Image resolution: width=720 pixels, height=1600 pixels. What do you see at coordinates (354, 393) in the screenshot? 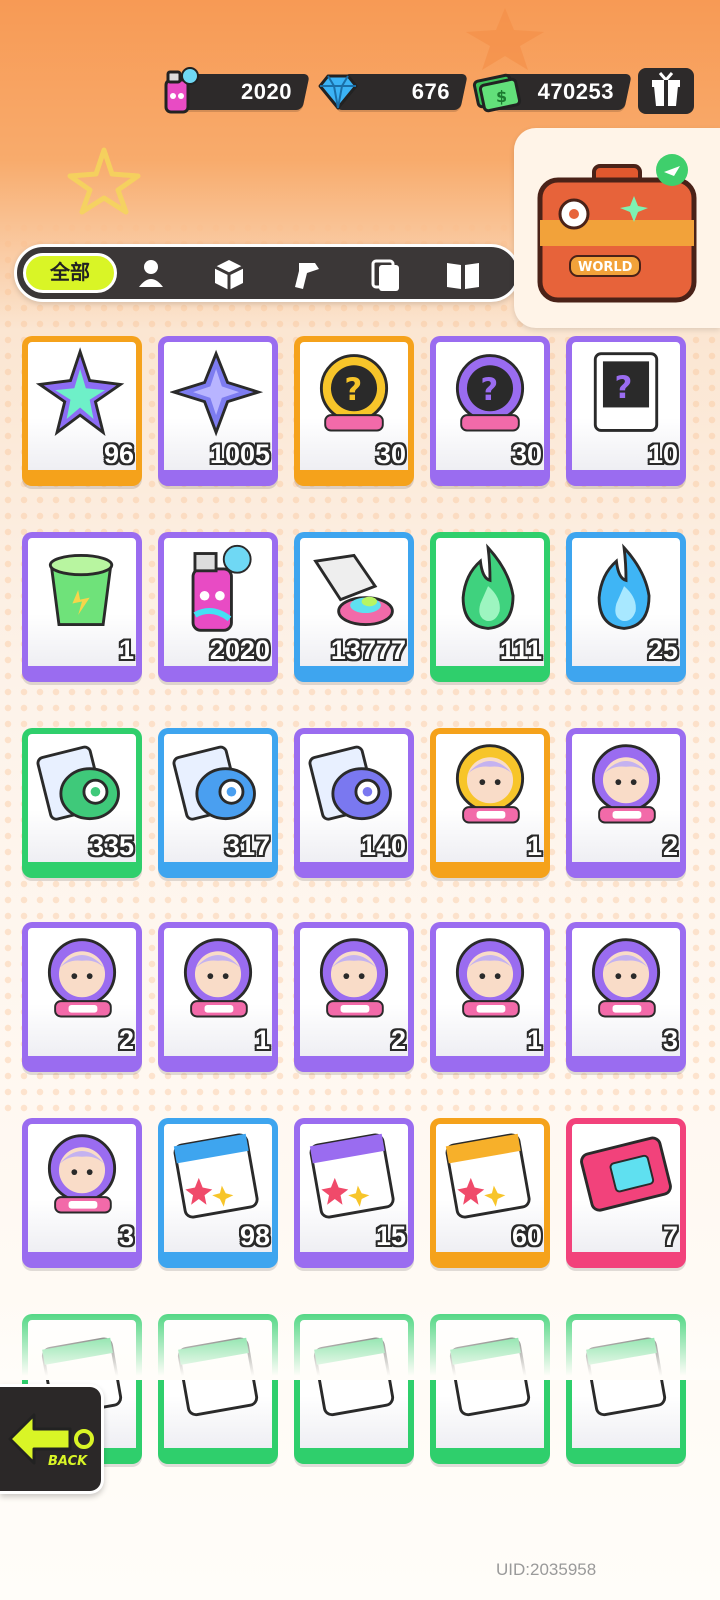
I see `mystery-deity-gold-icon: ?` at bounding box center [354, 393].